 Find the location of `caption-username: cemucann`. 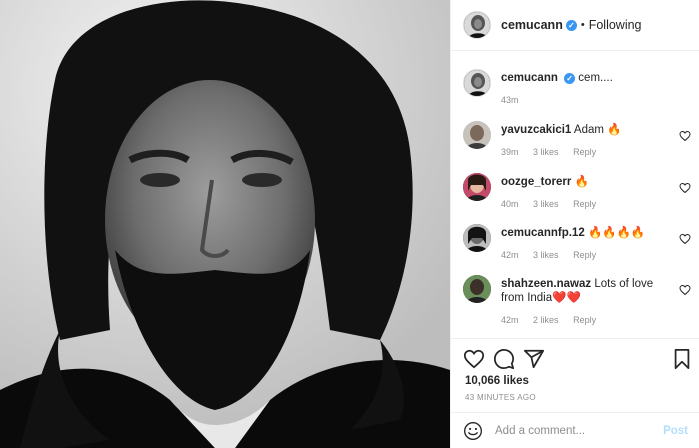

caption-username: cemucann is located at coordinates (529, 78).